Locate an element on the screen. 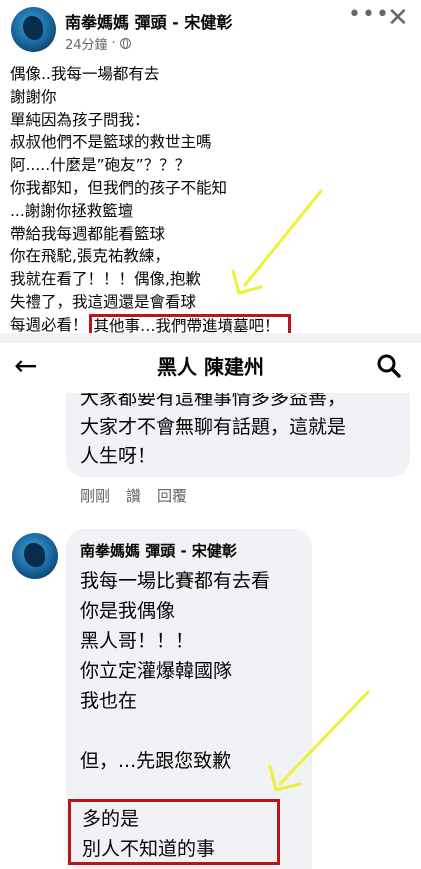  comment-line: 你是我偶像 is located at coordinates (128, 611).